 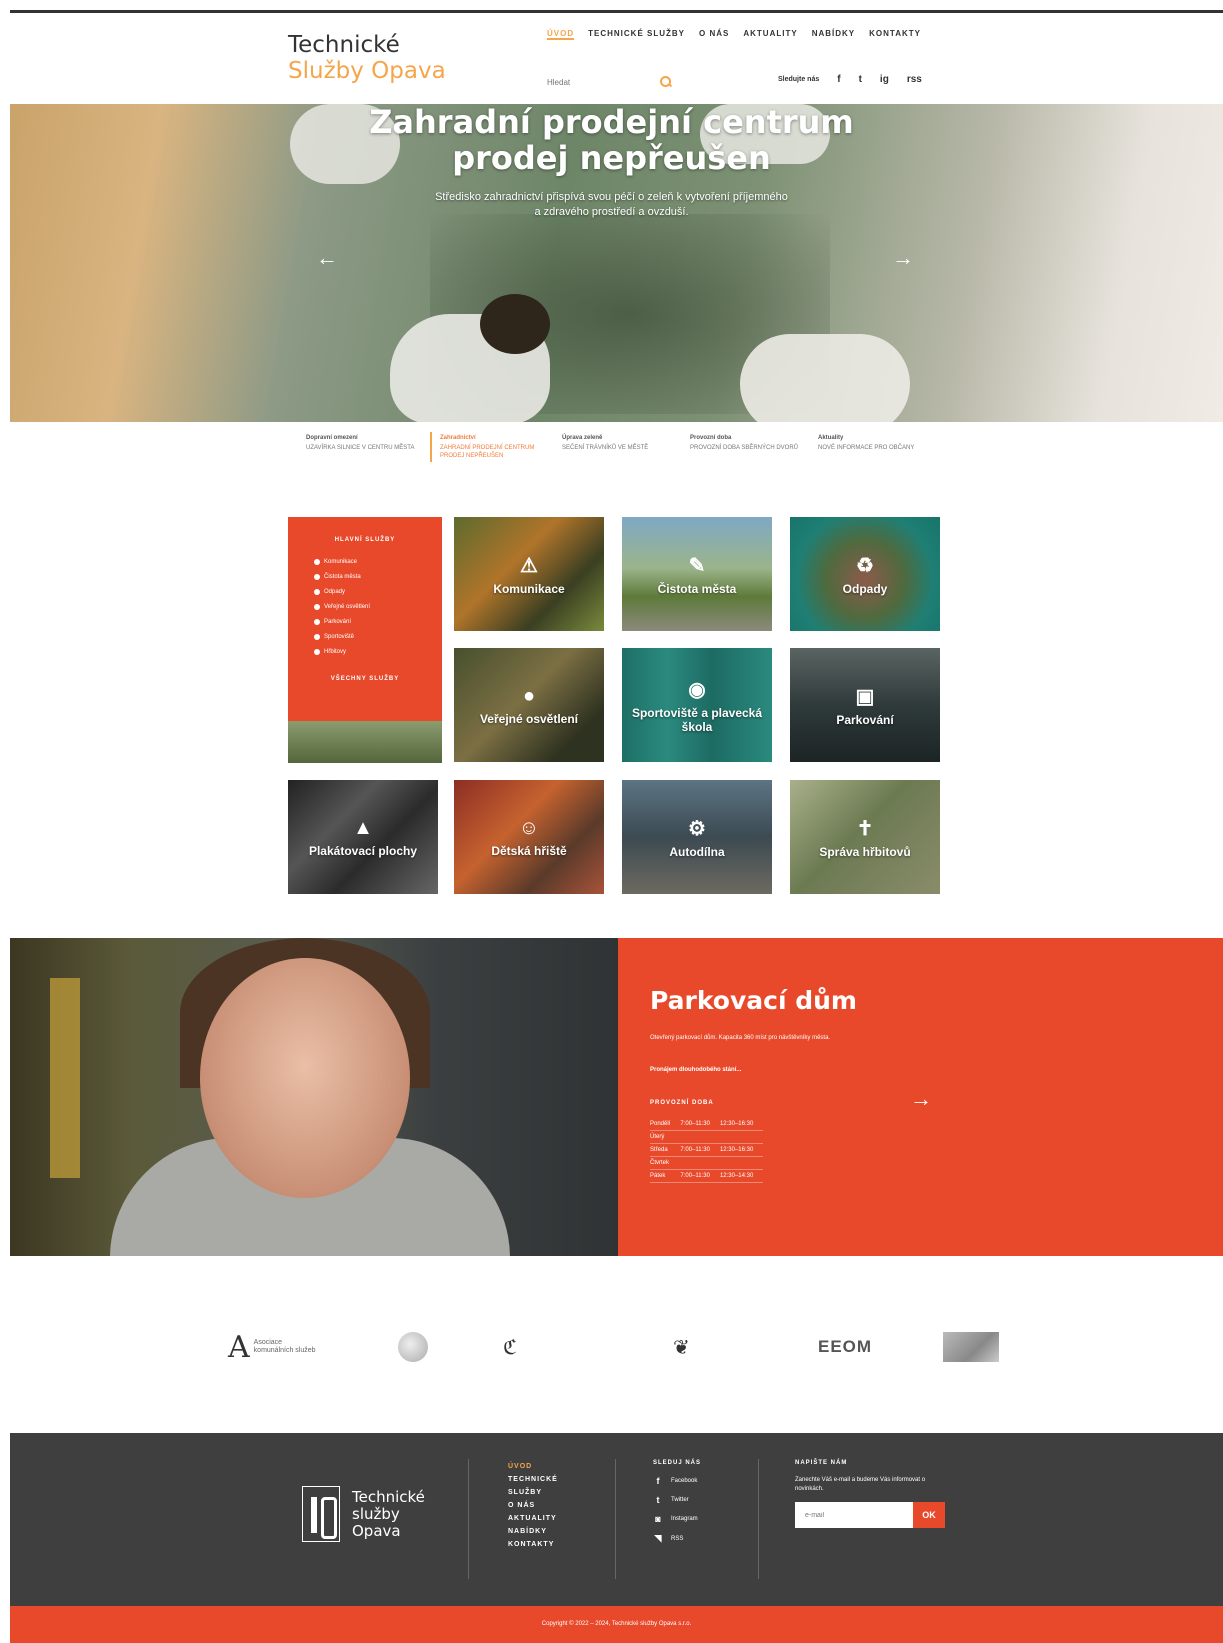 What do you see at coordinates (365, 540) in the screenshot?
I see `services-heading: HLAVNÍ SLUŽBY` at bounding box center [365, 540].